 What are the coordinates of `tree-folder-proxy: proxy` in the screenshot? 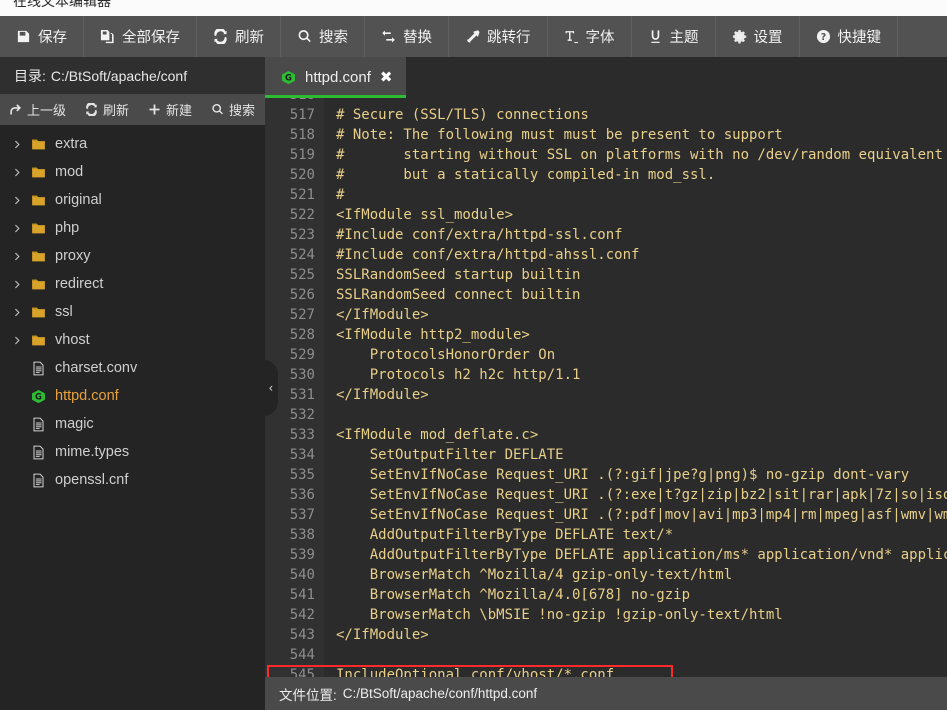 It's located at (132, 256).